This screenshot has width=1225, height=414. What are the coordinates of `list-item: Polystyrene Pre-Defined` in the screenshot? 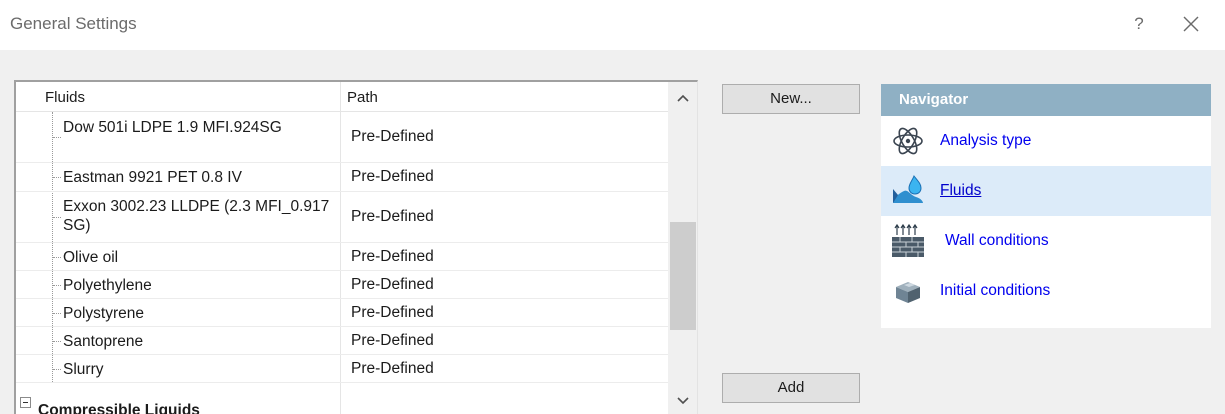 It's located at (342, 313).